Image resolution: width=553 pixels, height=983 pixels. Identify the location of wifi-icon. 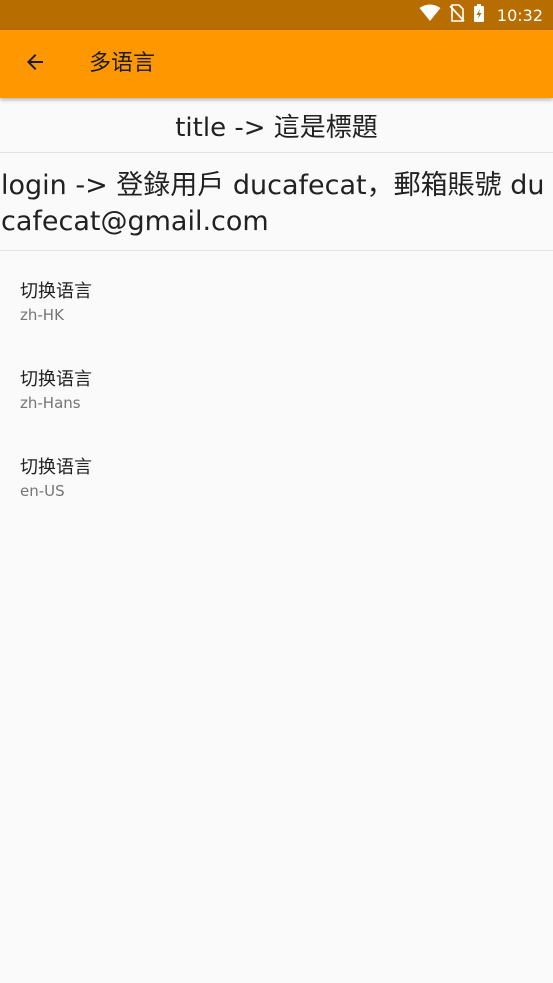
(430, 15).